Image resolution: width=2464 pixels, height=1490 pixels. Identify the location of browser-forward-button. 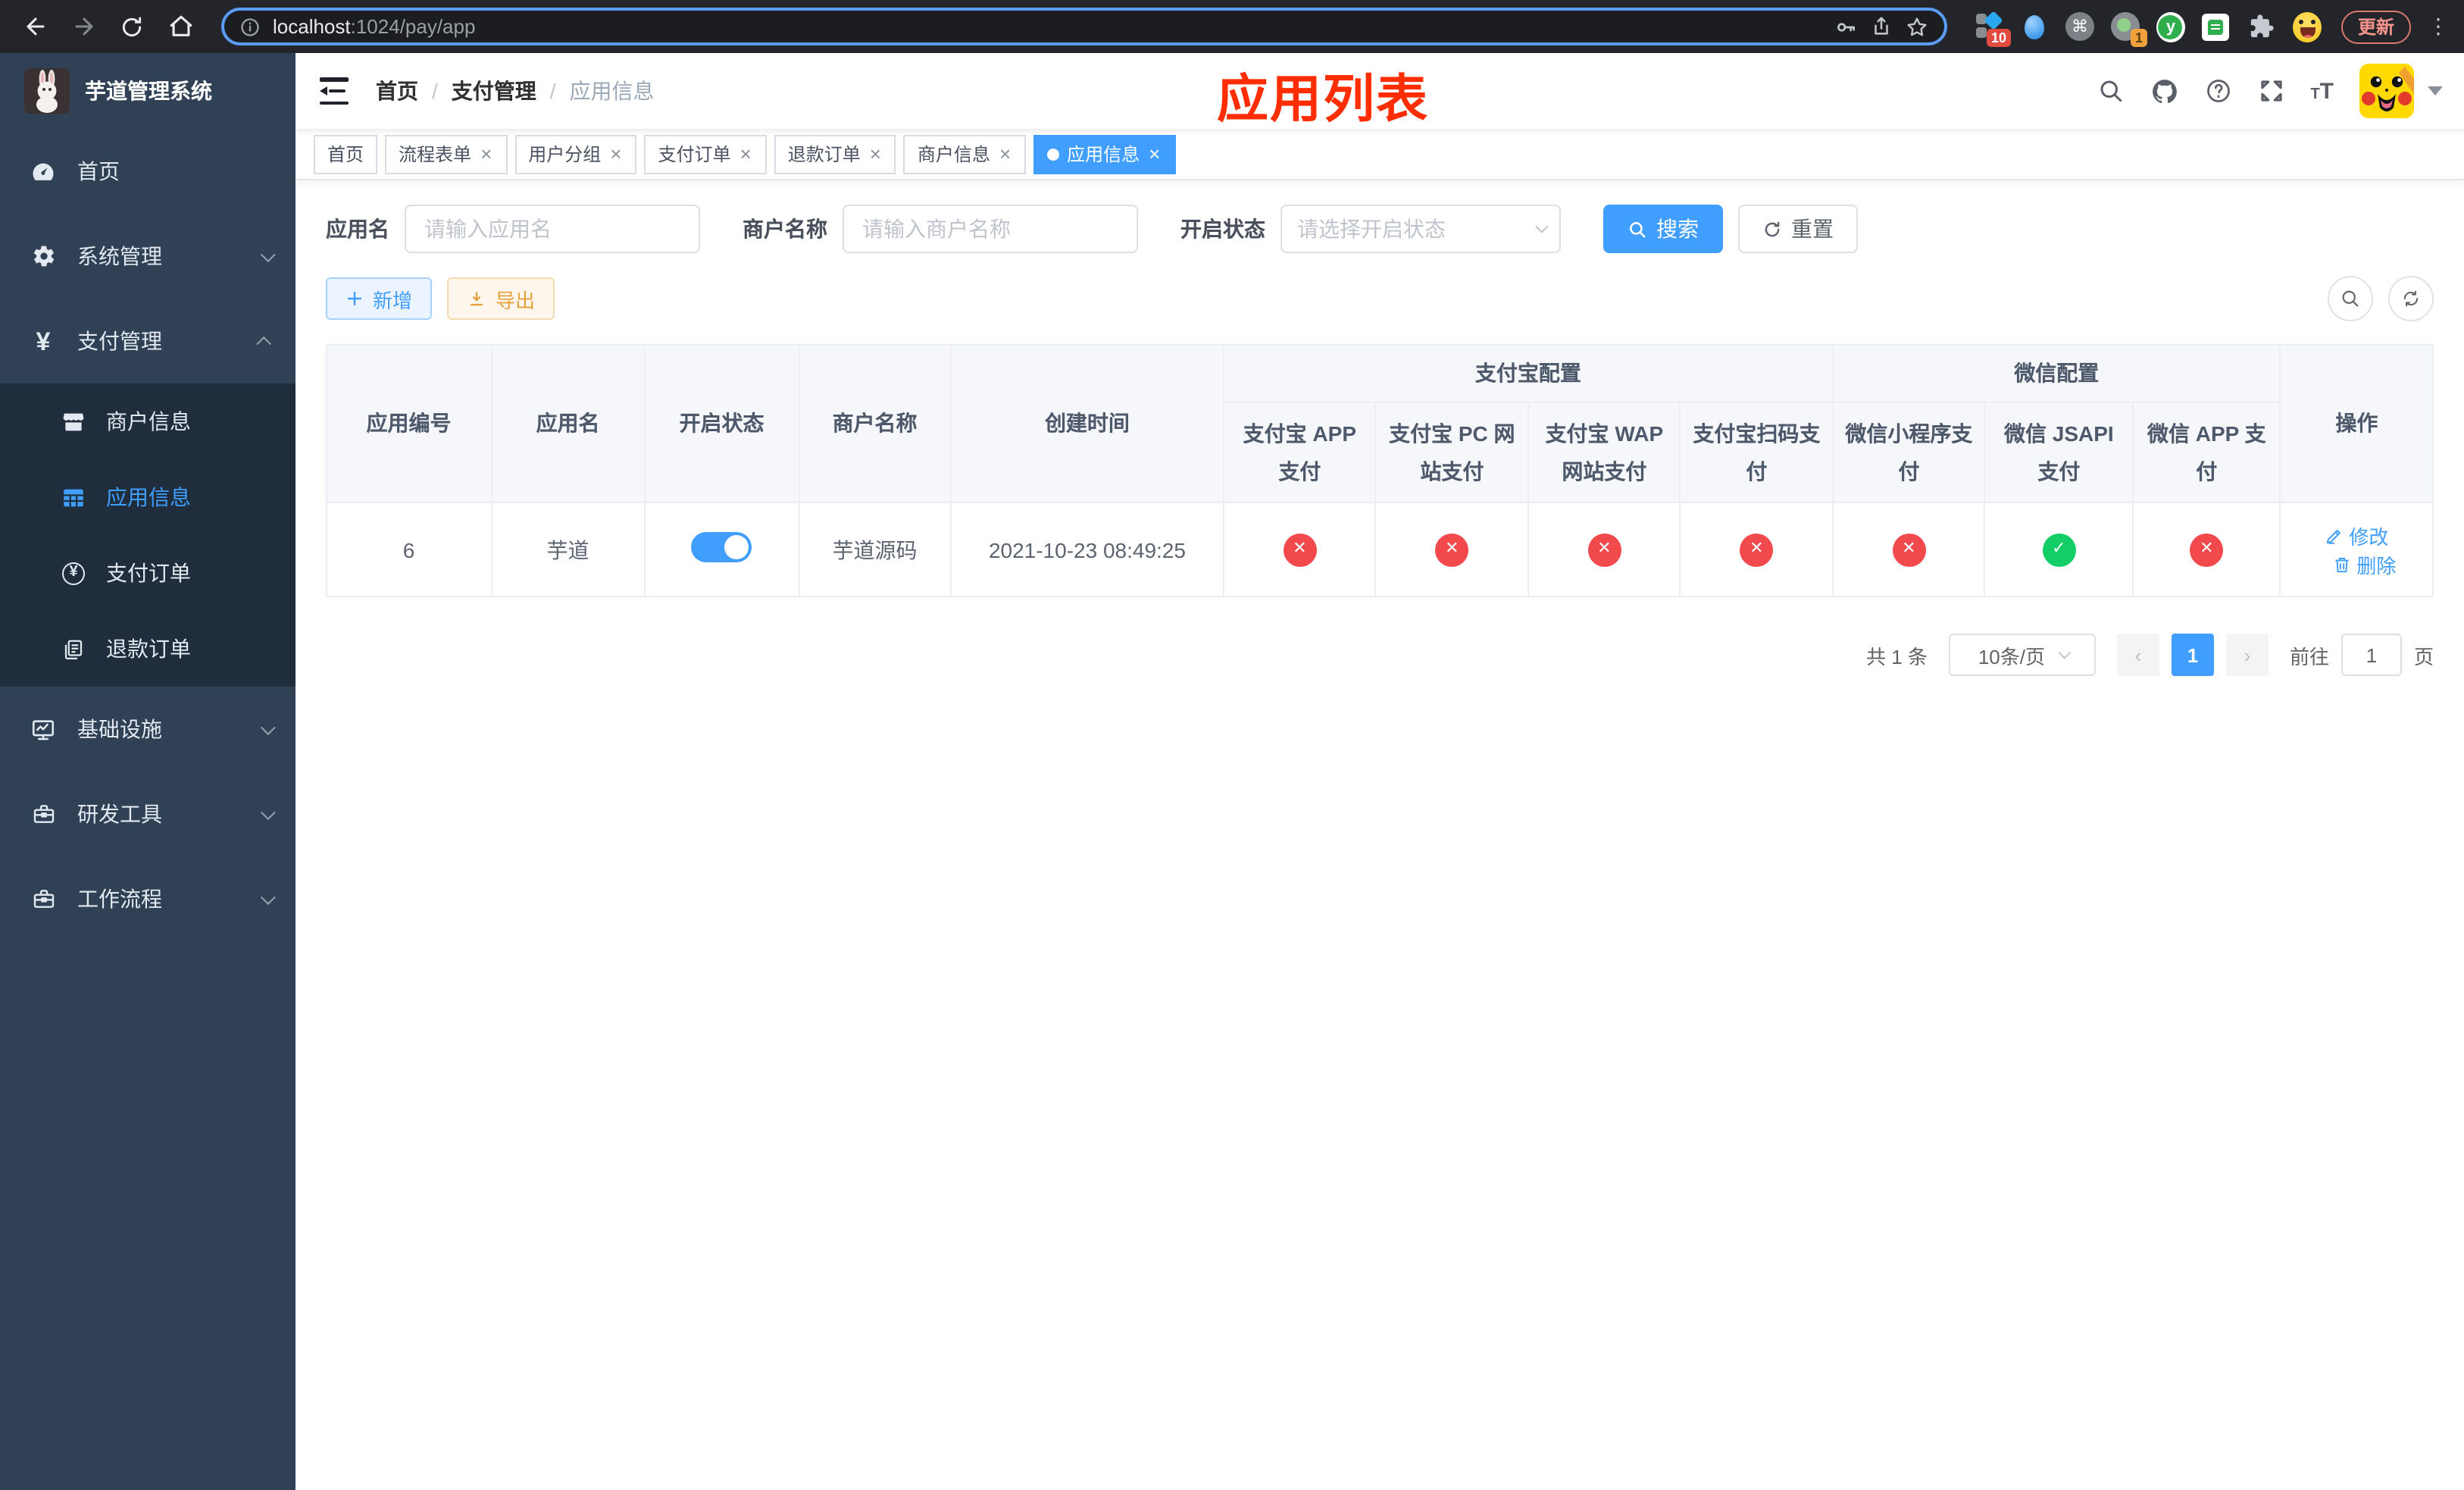
(83, 27).